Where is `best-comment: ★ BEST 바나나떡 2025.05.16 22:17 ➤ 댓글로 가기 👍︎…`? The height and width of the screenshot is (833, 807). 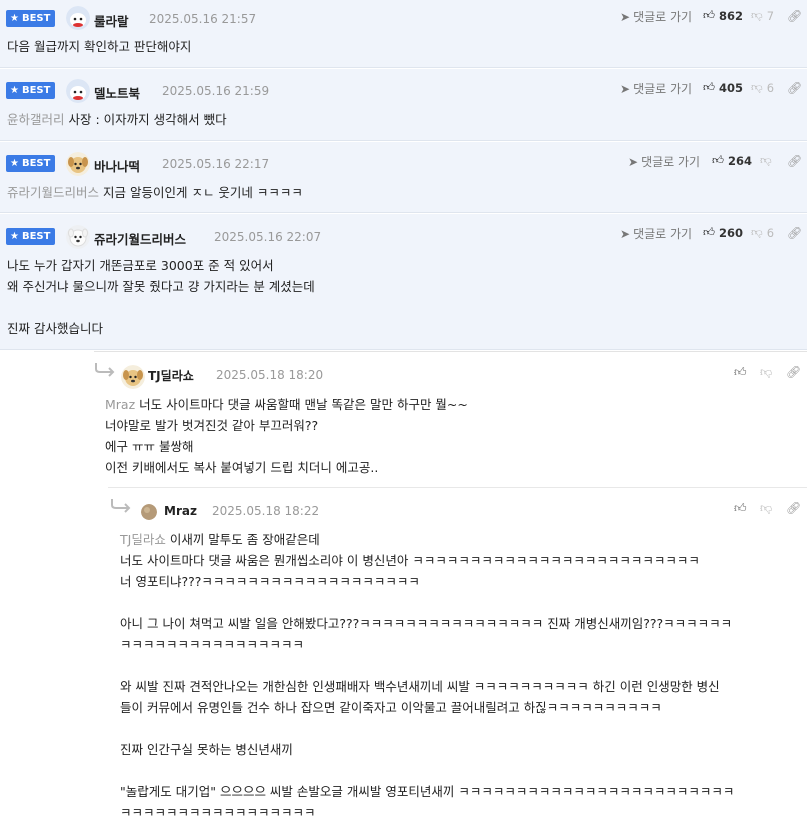 best-comment: ★ BEST 바나나떡 2025.05.16 22:17 ➤ 댓글로 가기 👍︎… is located at coordinates (403, 177).